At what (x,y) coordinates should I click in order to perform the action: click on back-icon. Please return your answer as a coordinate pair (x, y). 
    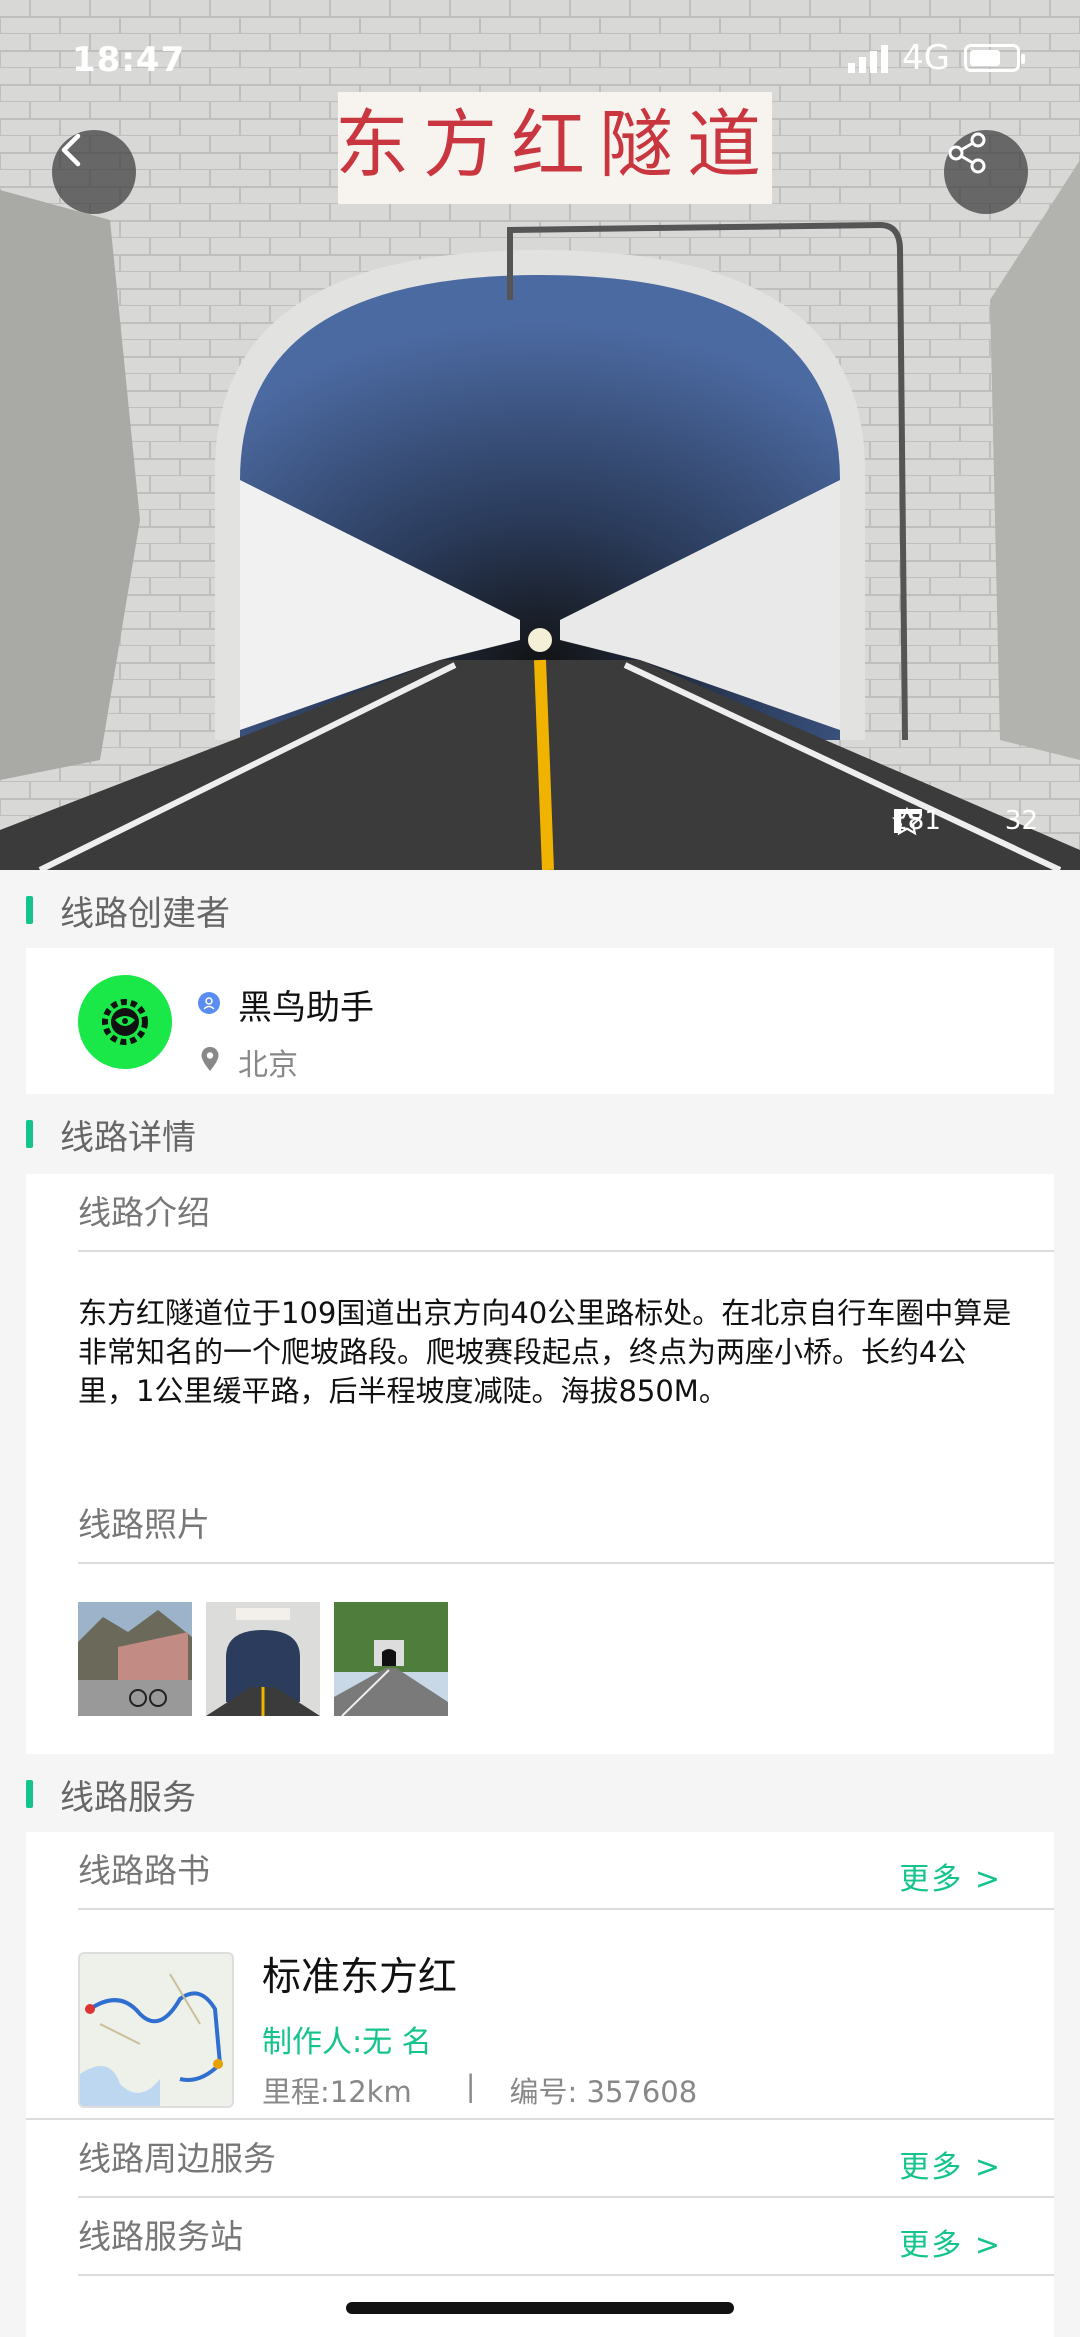
    Looking at the image, I should click on (71, 150).